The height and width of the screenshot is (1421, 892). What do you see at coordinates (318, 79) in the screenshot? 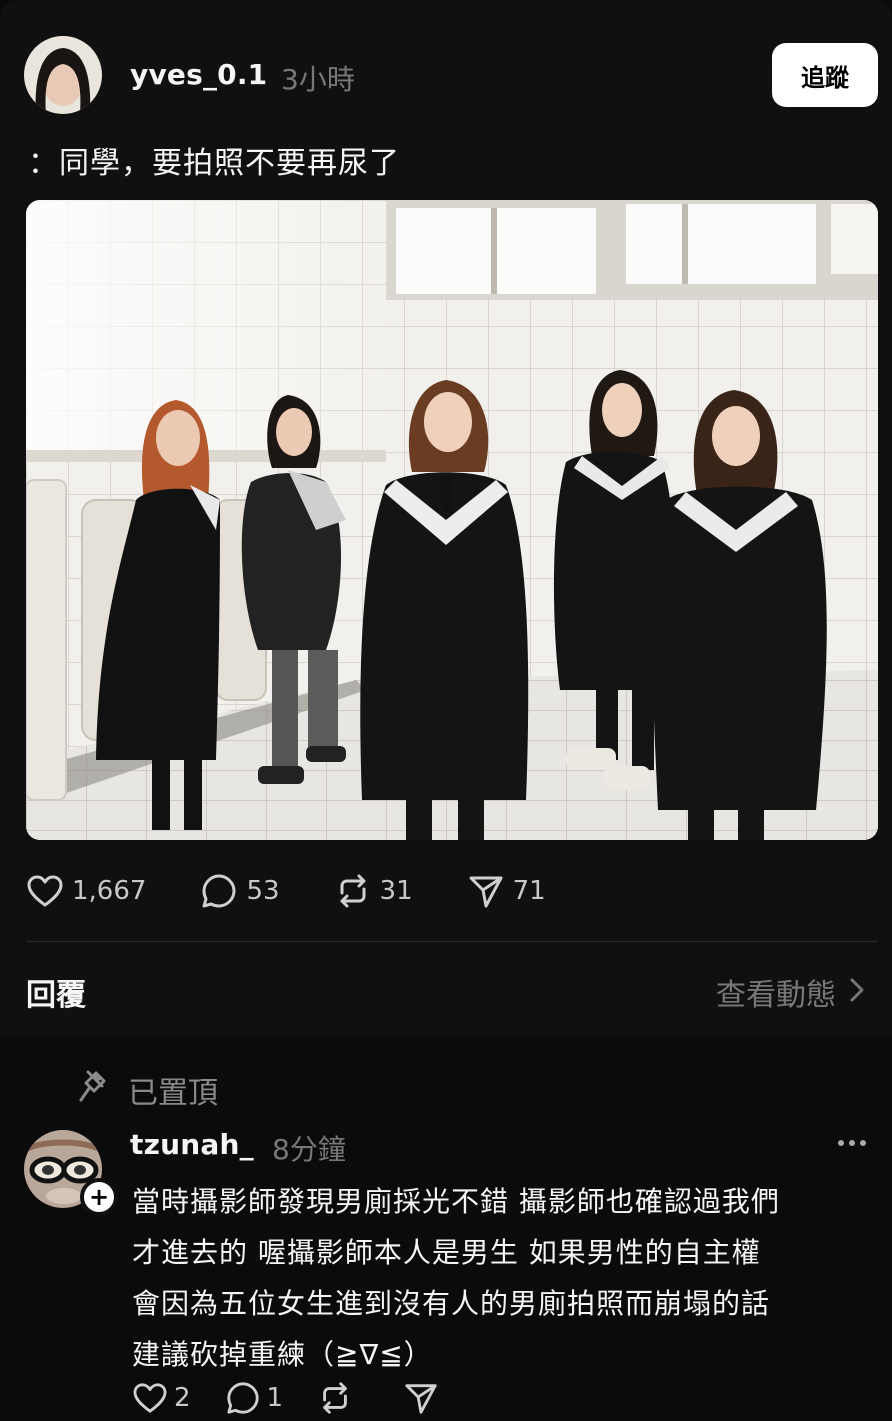
I see `post-time: 3小時` at bounding box center [318, 79].